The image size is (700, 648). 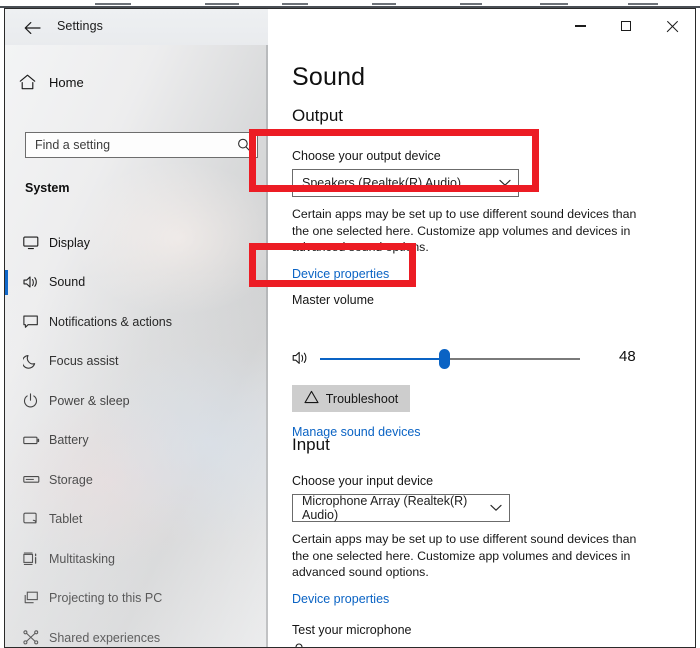 I want to click on output-device-label: Choose your output device, so click(x=366, y=156).